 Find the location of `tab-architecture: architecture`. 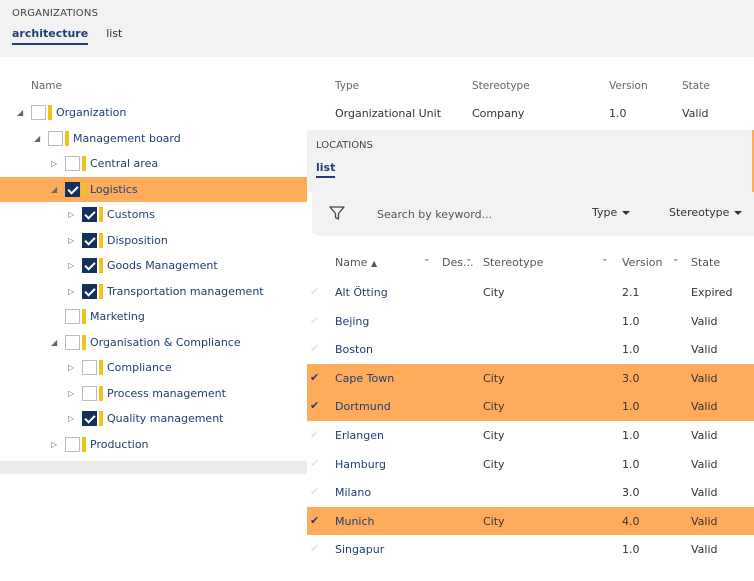

tab-architecture: architecture is located at coordinates (50, 36).